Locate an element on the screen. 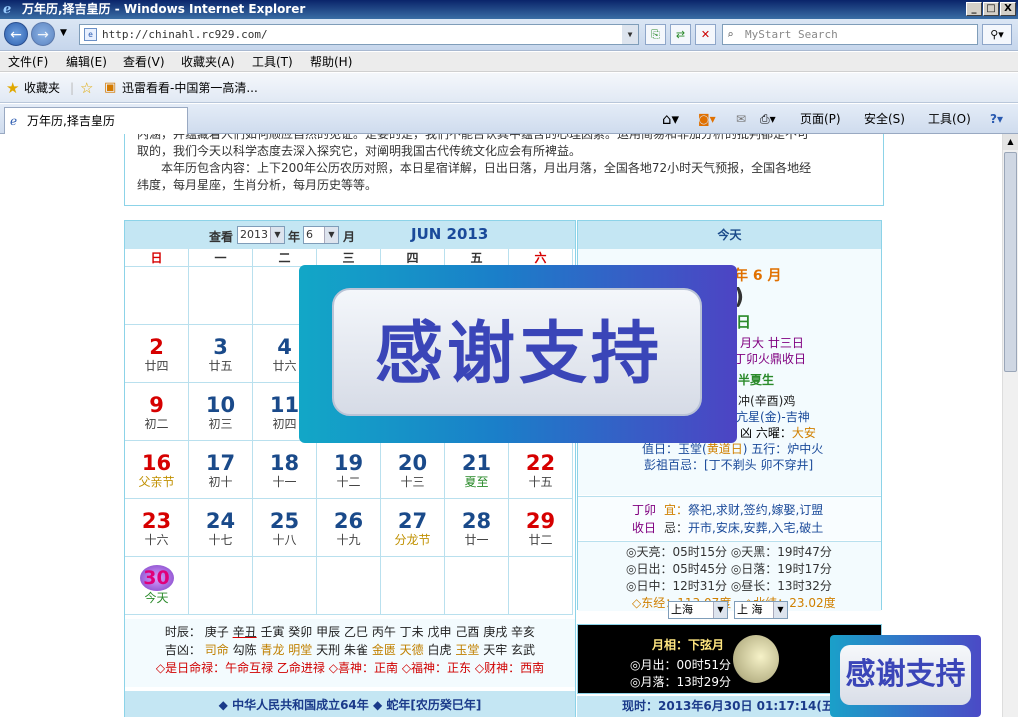  day-cell: 16 父亲节 is located at coordinates (157, 470).